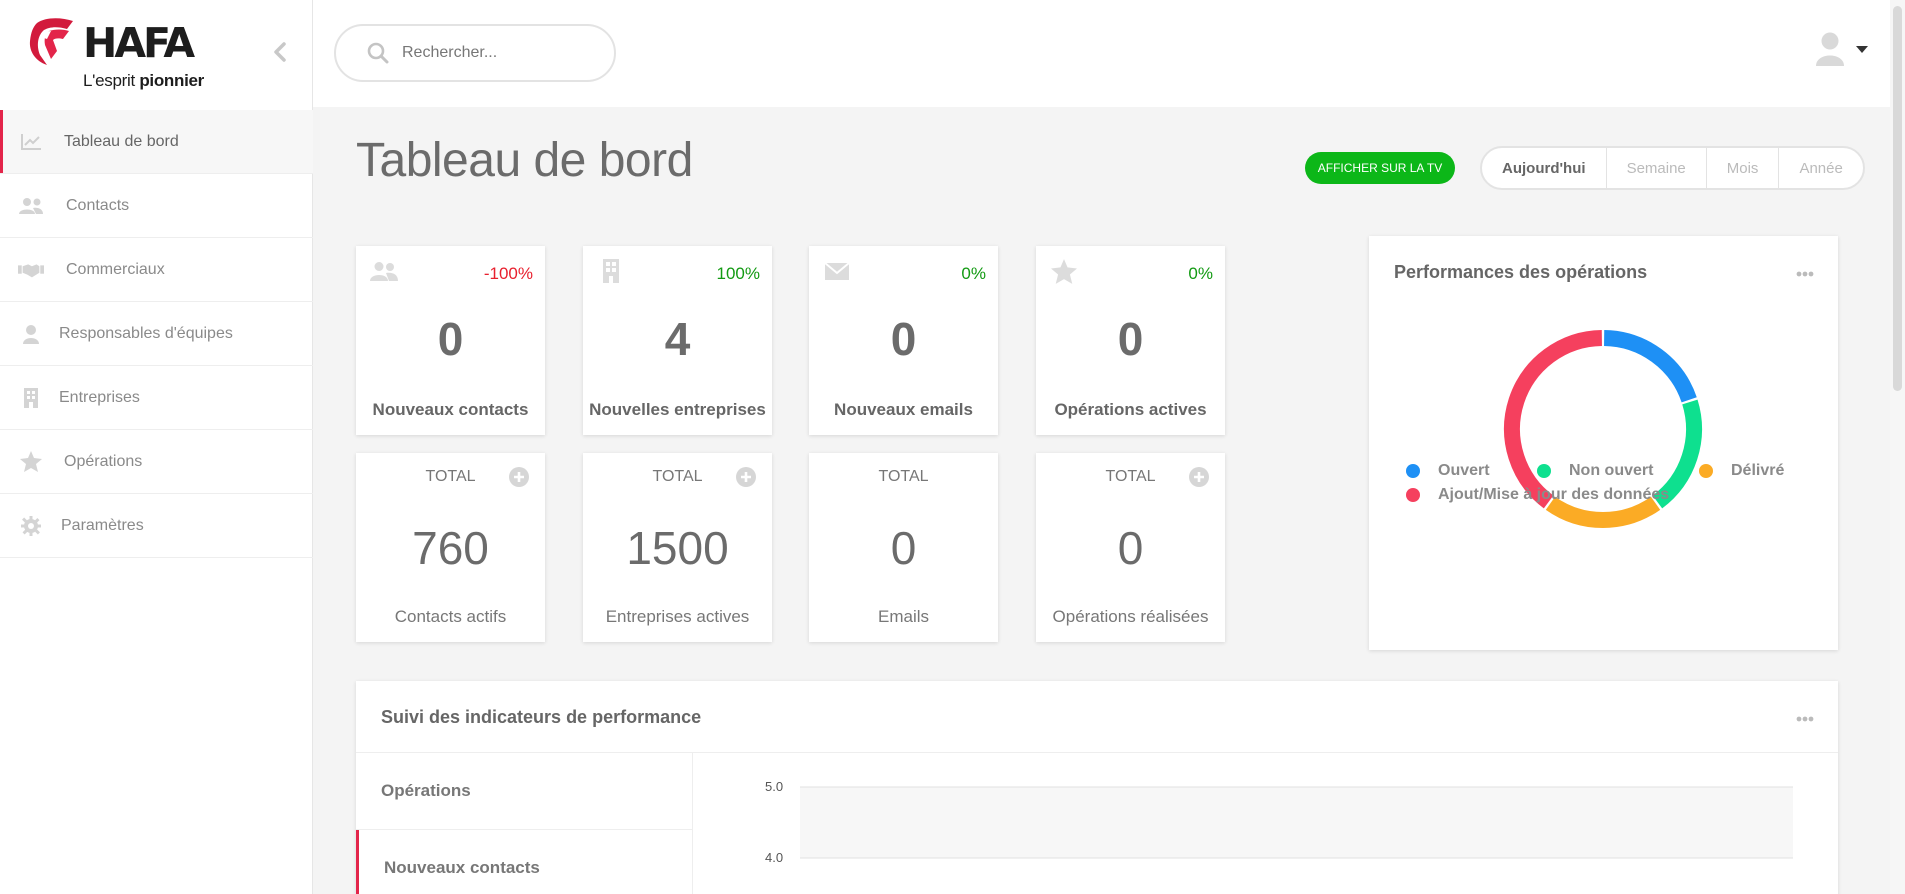  I want to click on kpi-header: Suivi des indicateurs de performance, so click(1097, 717).